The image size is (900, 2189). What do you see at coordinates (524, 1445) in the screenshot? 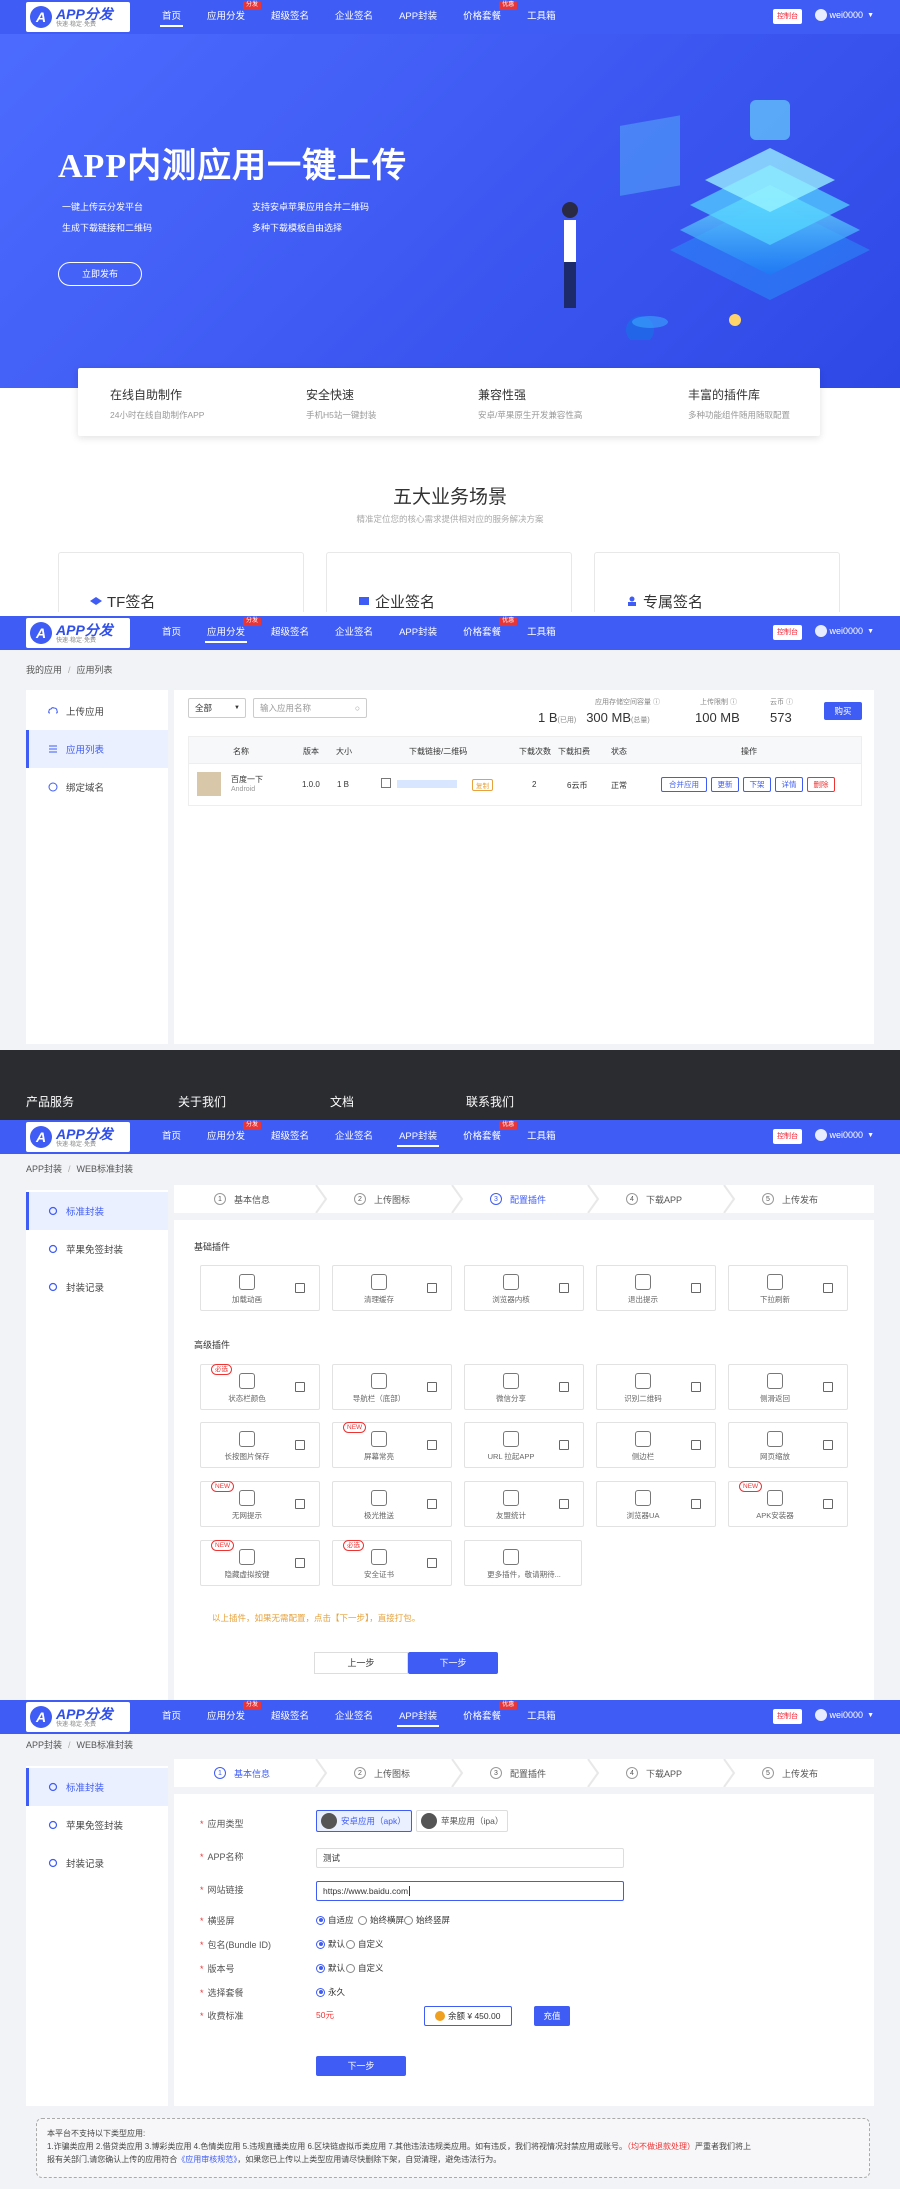
I see `plugin-card: URL 拉起APP` at bounding box center [524, 1445].